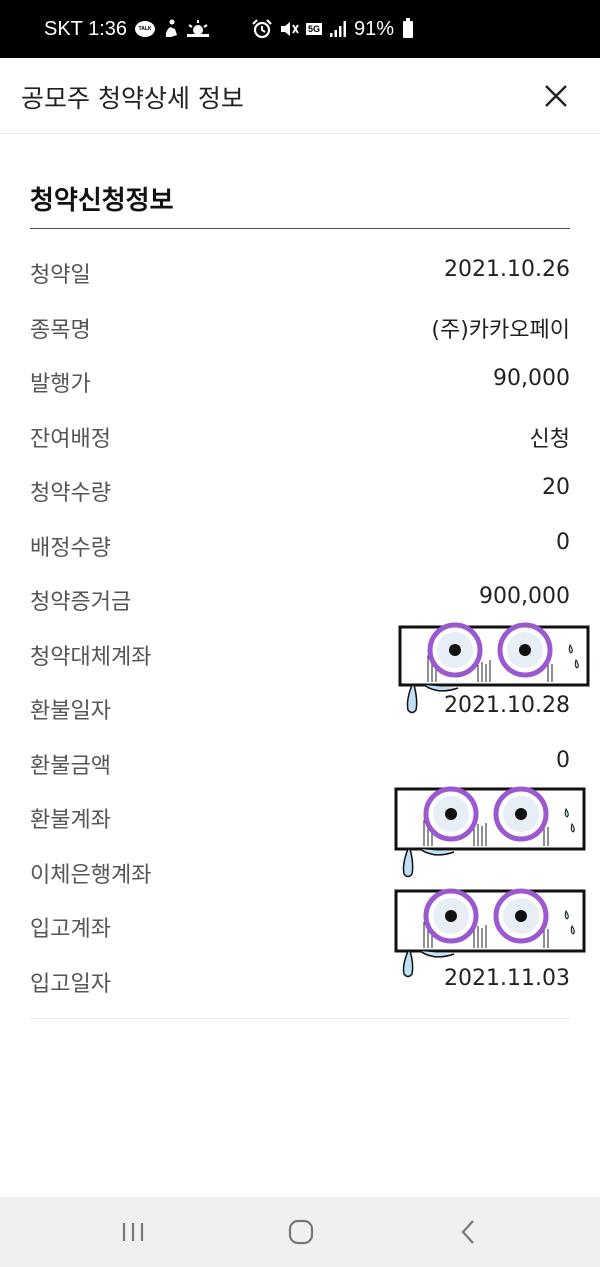 The height and width of the screenshot is (1267, 600). Describe the element at coordinates (314, 29) in the screenshot. I see `network-5g-icon: 5G` at that location.